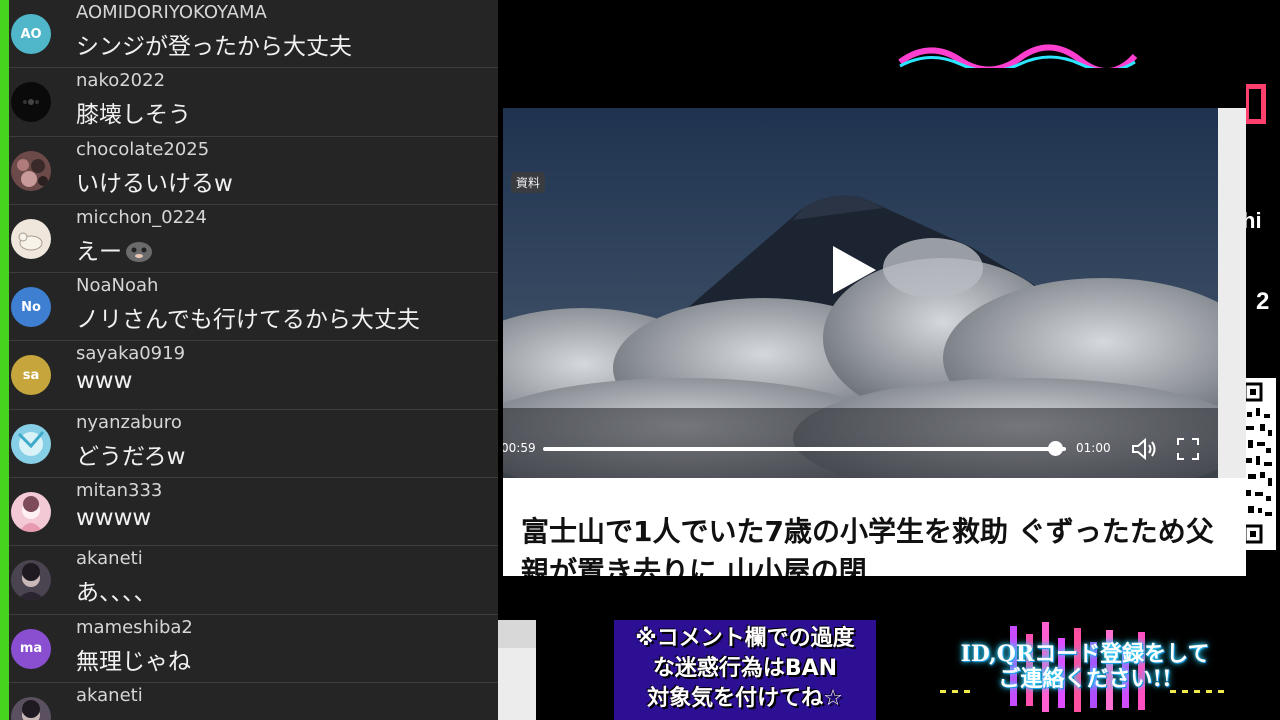 The image size is (1280, 720). Describe the element at coordinates (253, 171) in the screenshot. I see `chat-message: chocolate2025 いけるいけるw` at that location.